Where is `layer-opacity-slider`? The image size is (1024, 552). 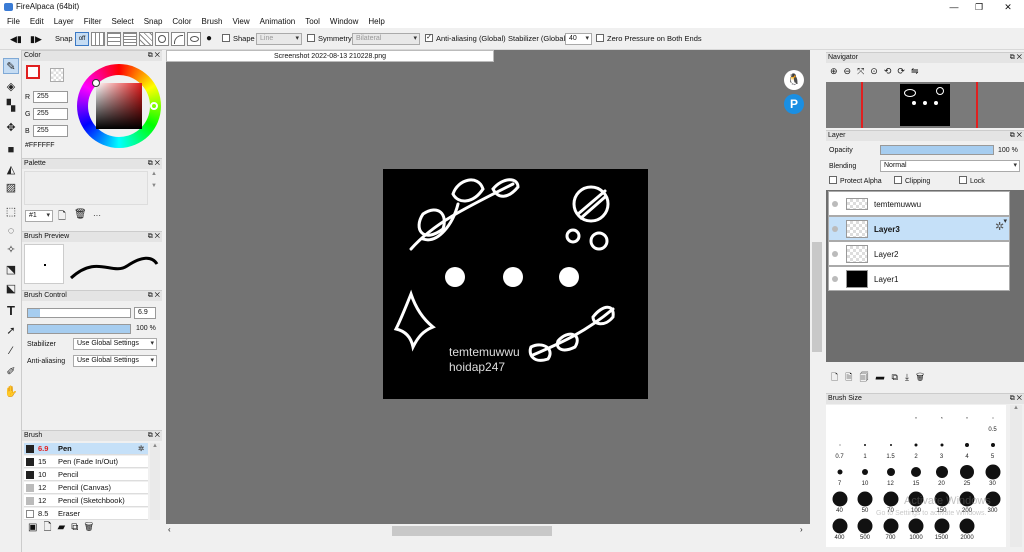 layer-opacity-slider is located at coordinates (937, 150).